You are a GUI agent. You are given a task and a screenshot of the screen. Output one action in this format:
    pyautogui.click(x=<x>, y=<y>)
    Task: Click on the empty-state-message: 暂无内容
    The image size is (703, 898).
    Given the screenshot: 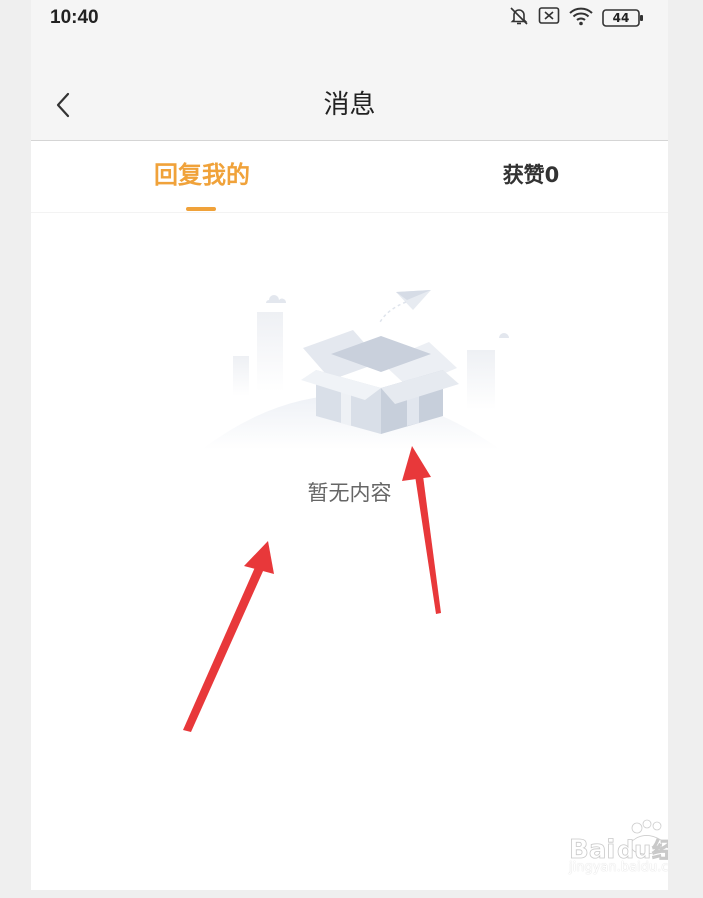 What is the action you would take?
    pyautogui.click(x=349, y=493)
    